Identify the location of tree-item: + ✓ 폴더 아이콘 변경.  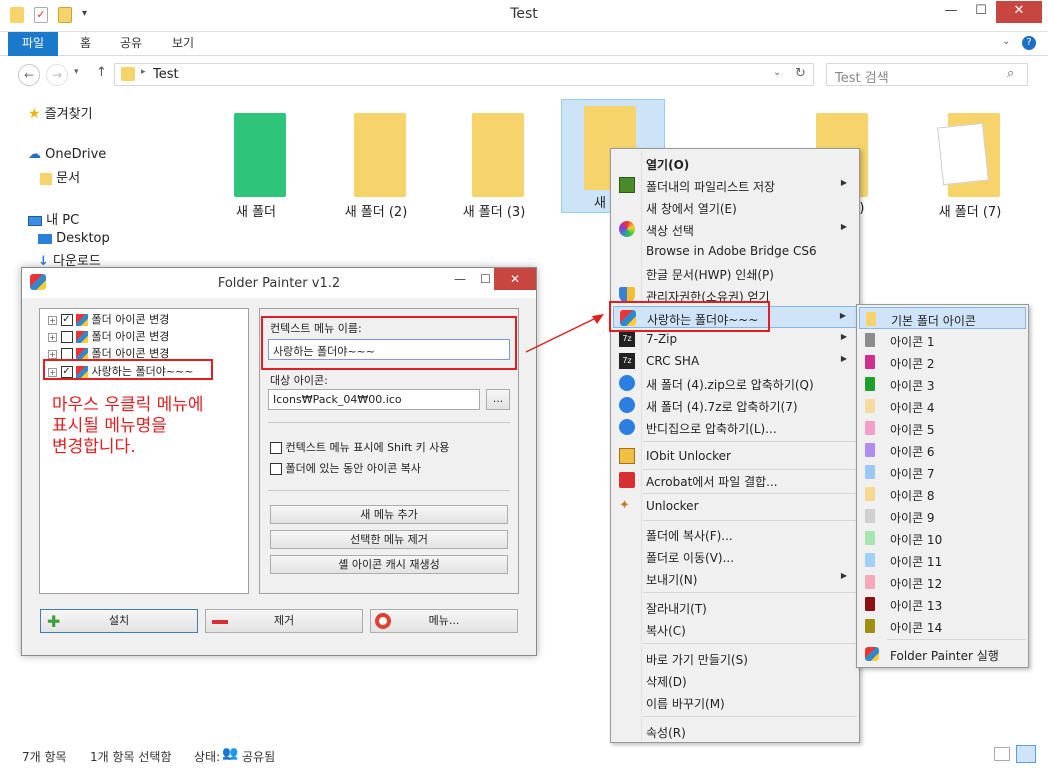
(108, 319).